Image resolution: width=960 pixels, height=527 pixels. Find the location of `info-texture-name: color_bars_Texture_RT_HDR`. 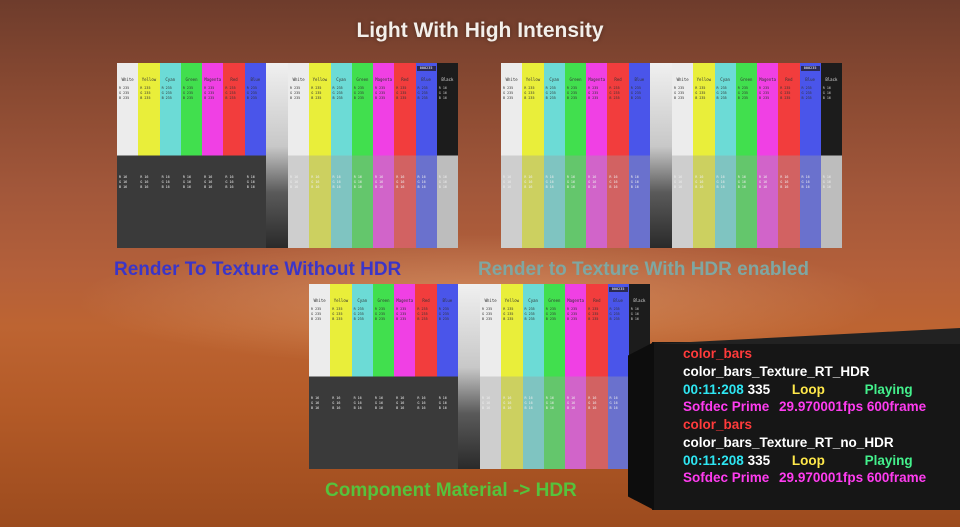

info-texture-name: color_bars_Texture_RT_HDR is located at coordinates (776, 371).